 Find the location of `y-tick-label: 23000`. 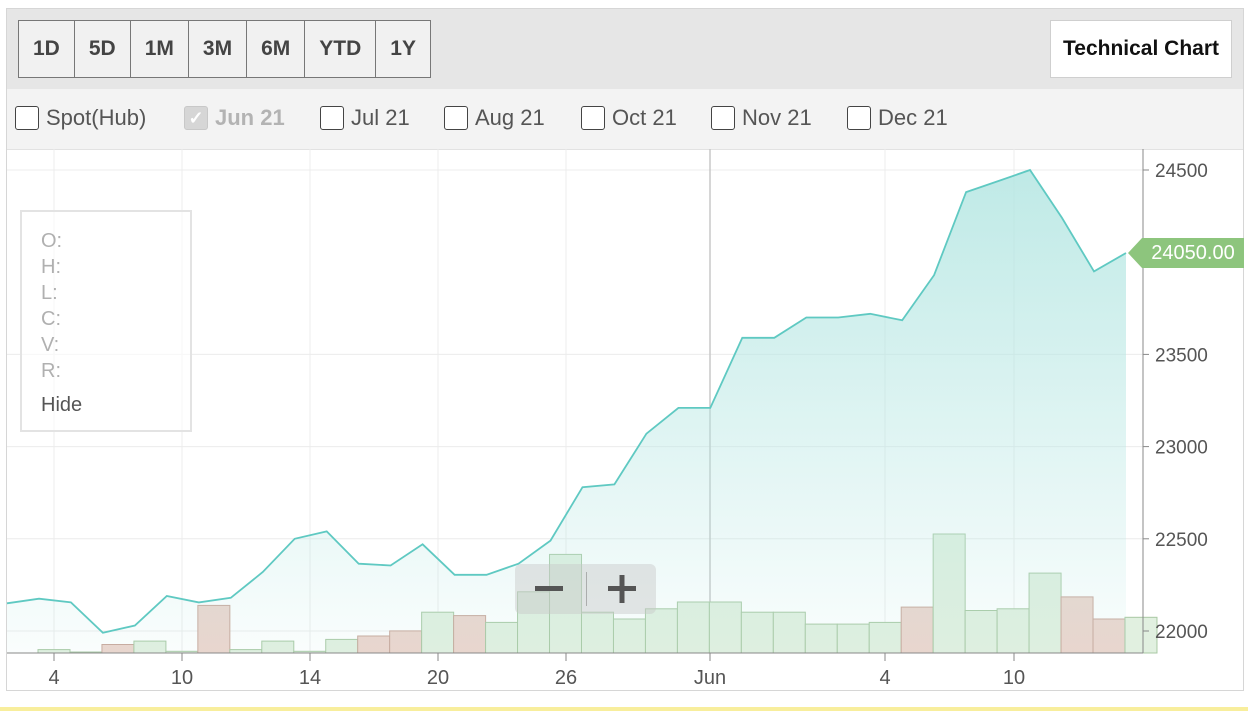

y-tick-label: 23000 is located at coordinates (1181, 448).